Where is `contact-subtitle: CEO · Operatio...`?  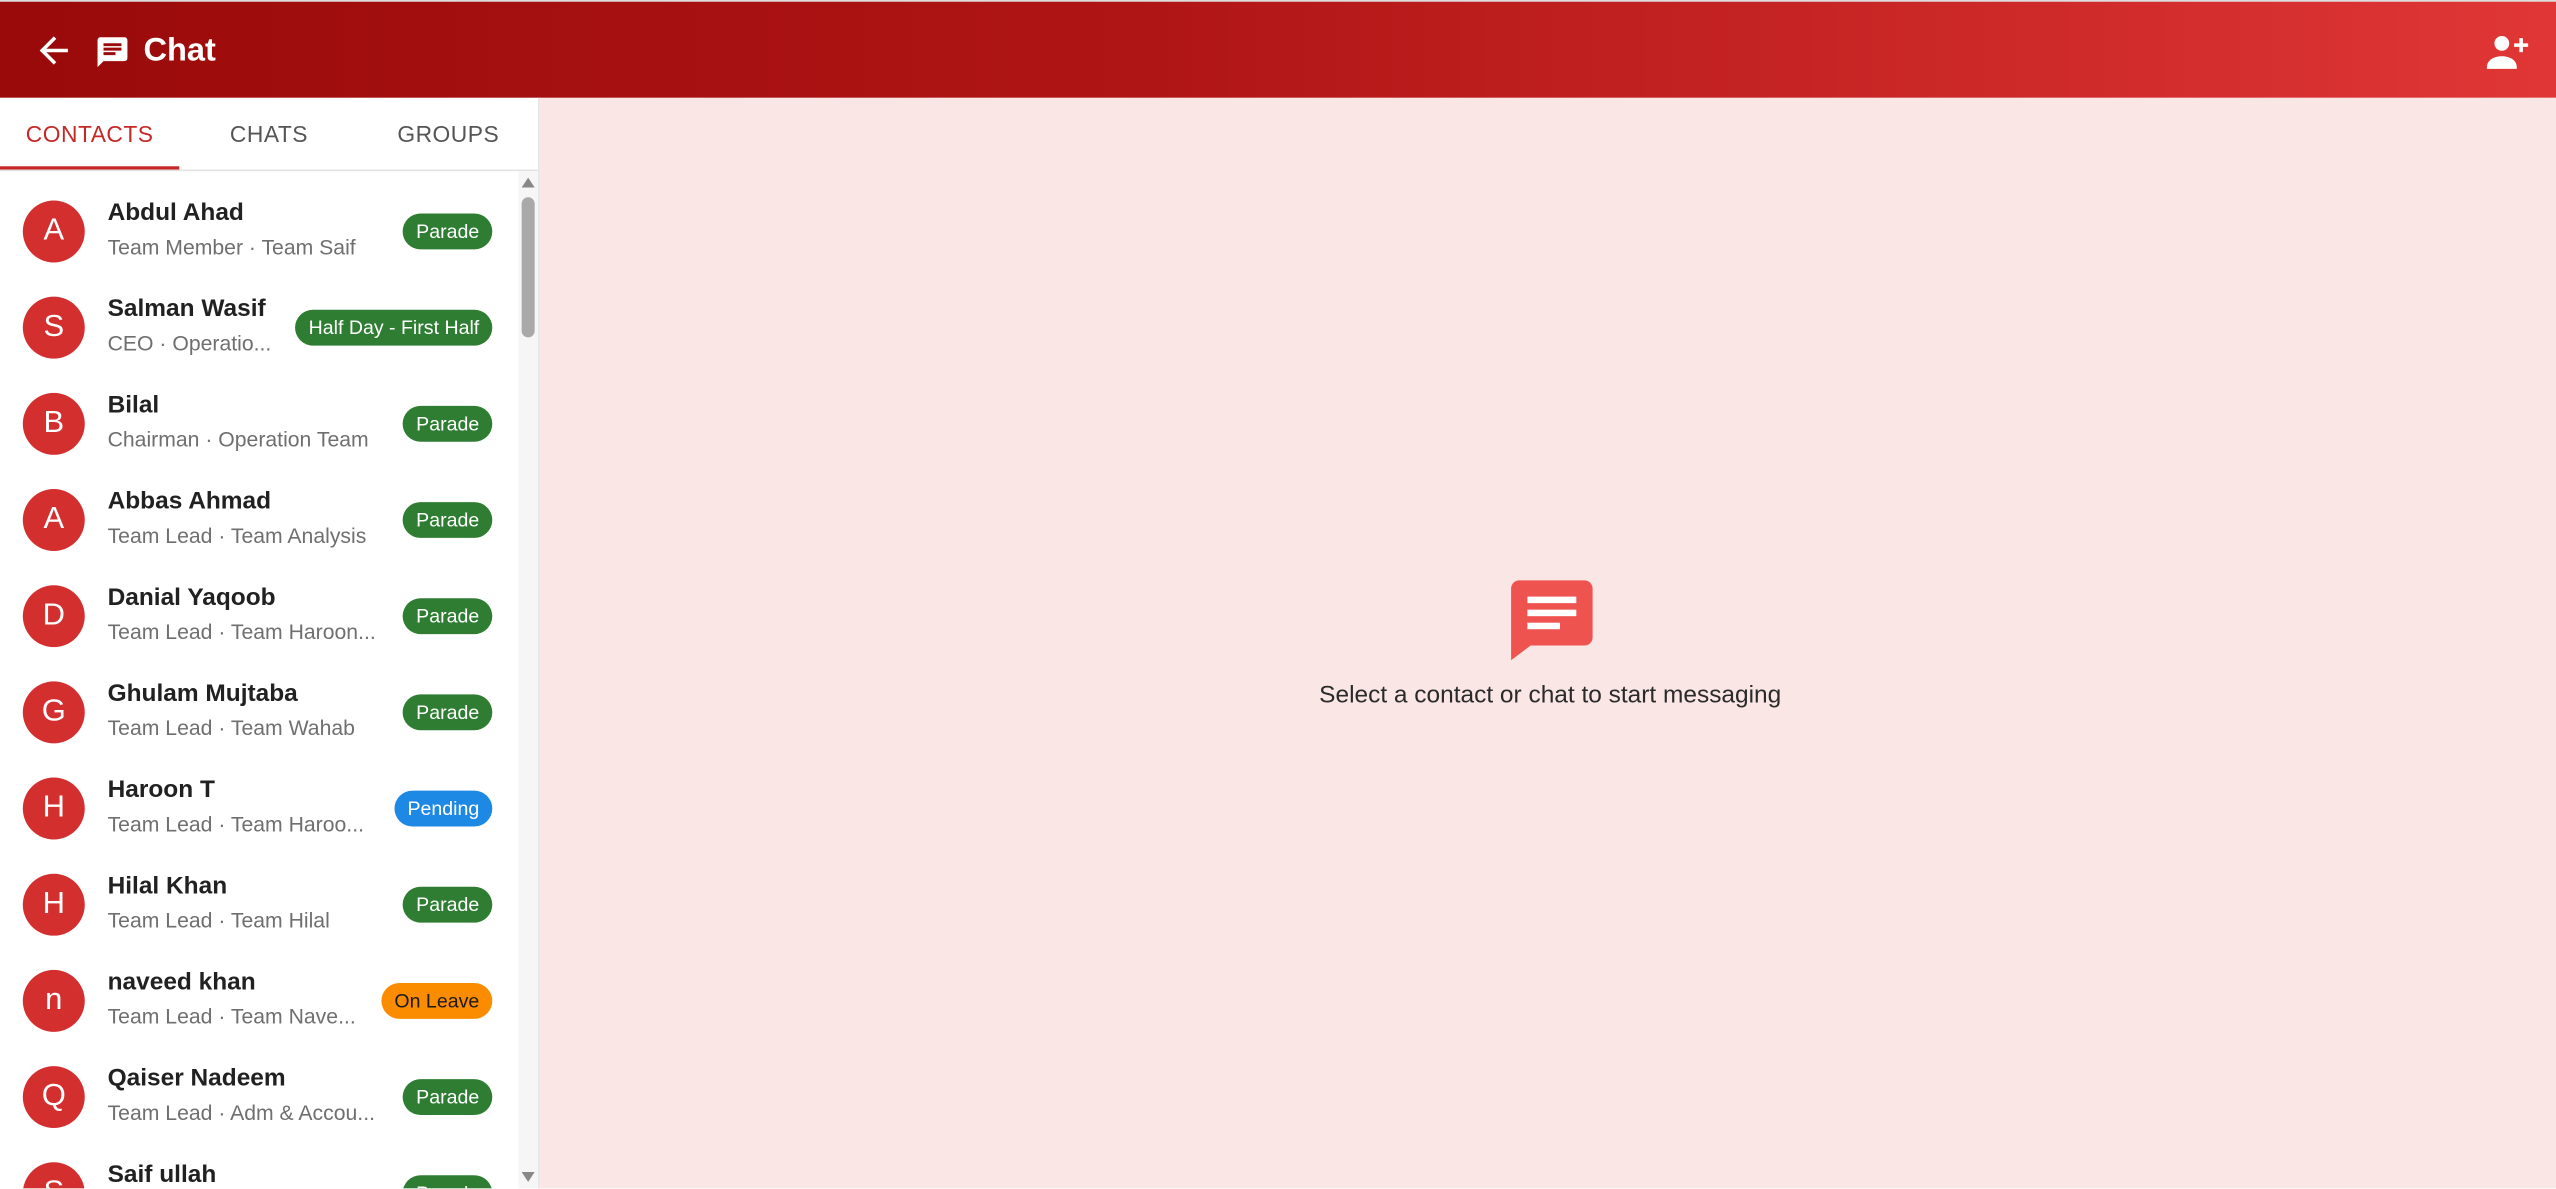 contact-subtitle: CEO · Operatio... is located at coordinates (189, 343).